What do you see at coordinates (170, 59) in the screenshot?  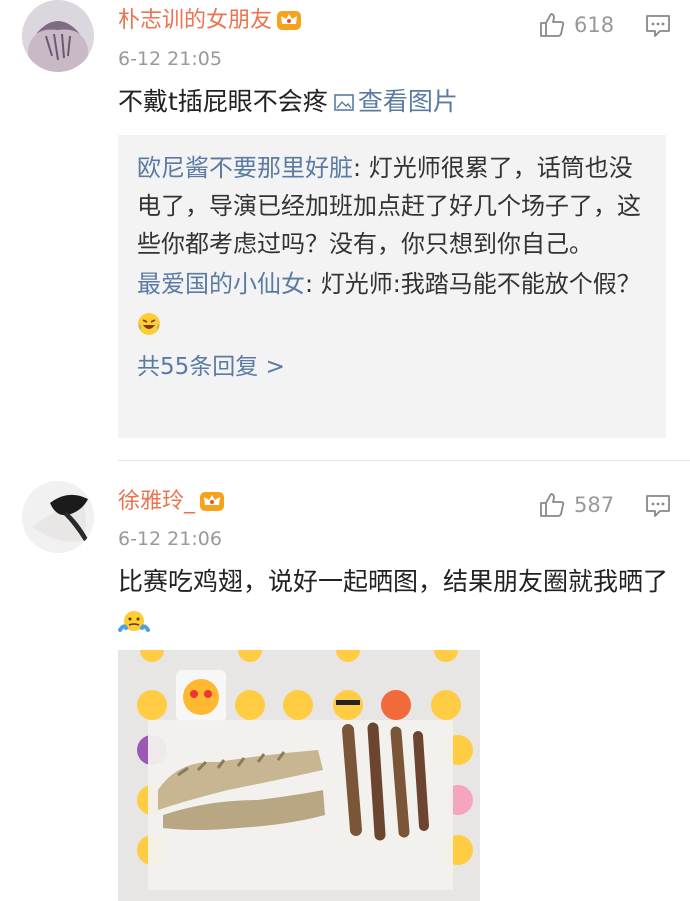 I see `timestamp: 6-12 21:05` at bounding box center [170, 59].